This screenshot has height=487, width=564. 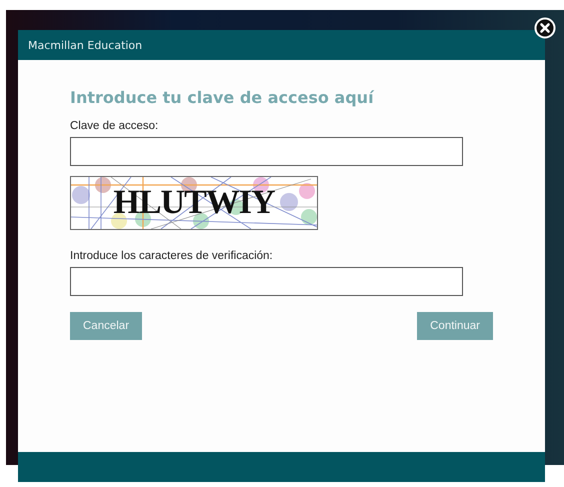 I want to click on close-icon, so click(x=545, y=28).